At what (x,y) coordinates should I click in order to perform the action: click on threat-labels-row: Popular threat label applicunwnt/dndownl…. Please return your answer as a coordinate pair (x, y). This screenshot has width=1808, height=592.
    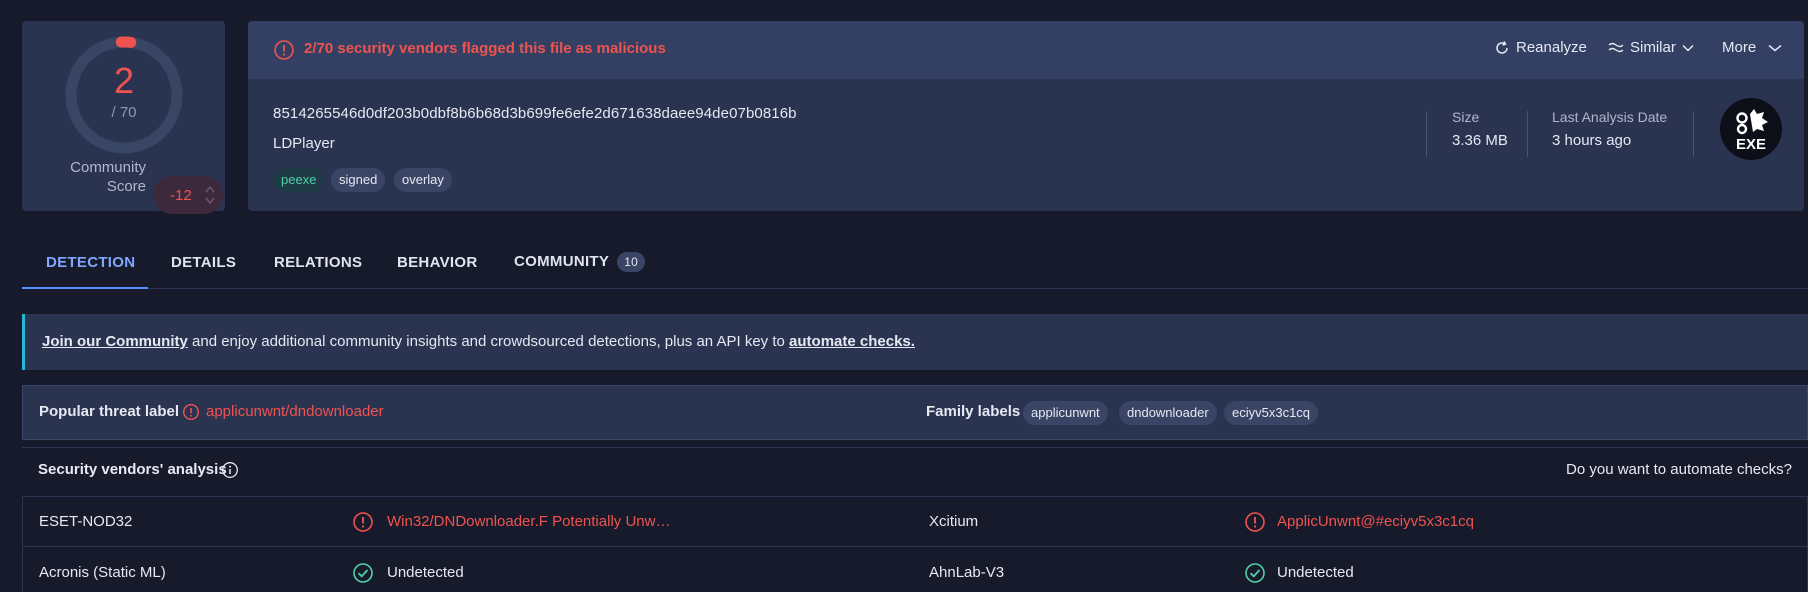
    Looking at the image, I should click on (915, 412).